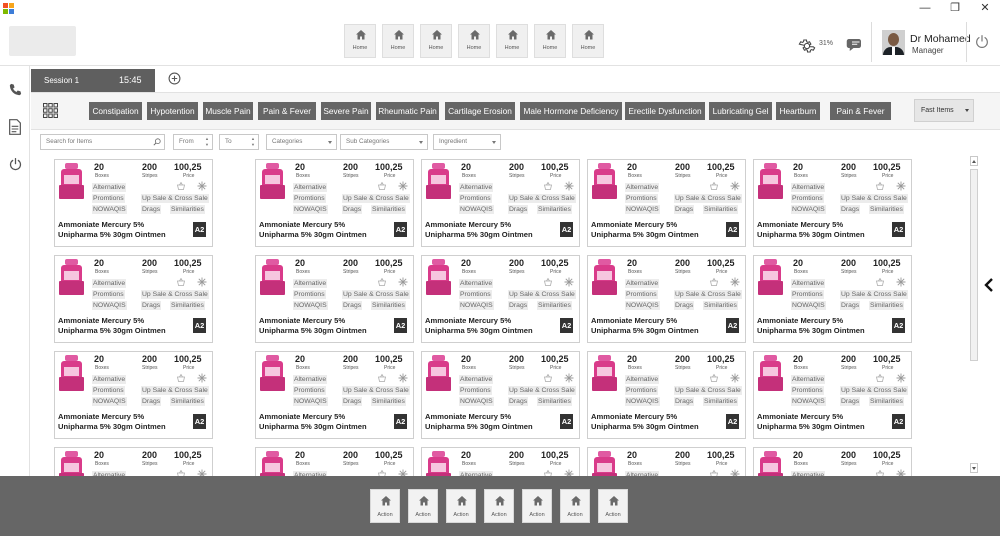 Image resolution: width=1000 pixels, height=536 pixels. I want to click on categories-dropdown: Categories, so click(301, 142).